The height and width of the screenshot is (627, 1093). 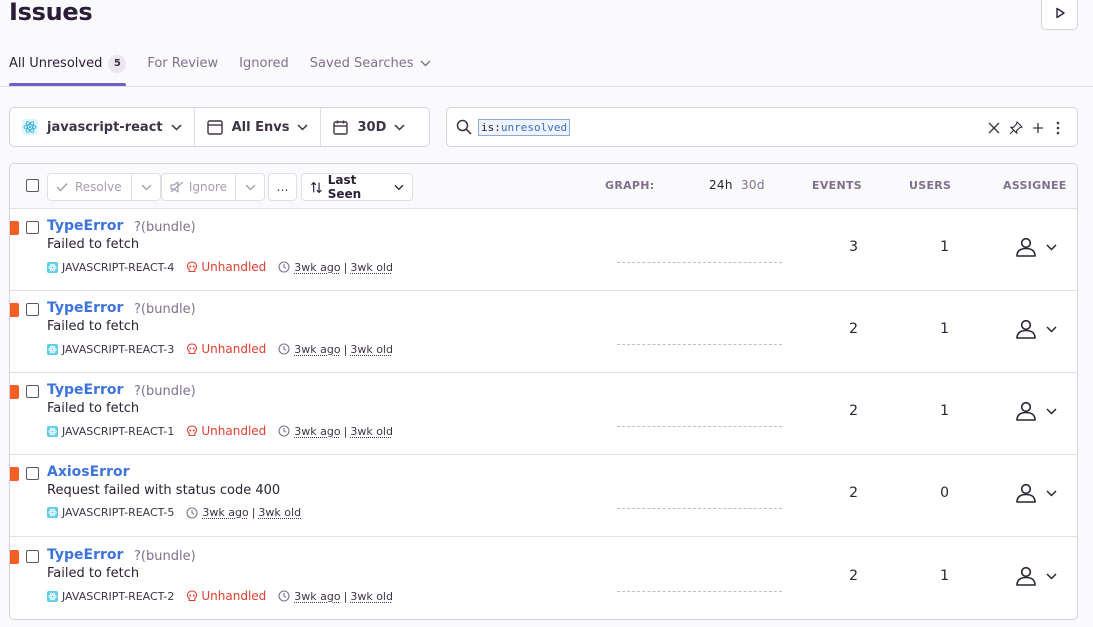 What do you see at coordinates (145, 187) in the screenshot?
I see `resolve-dropdown-button` at bounding box center [145, 187].